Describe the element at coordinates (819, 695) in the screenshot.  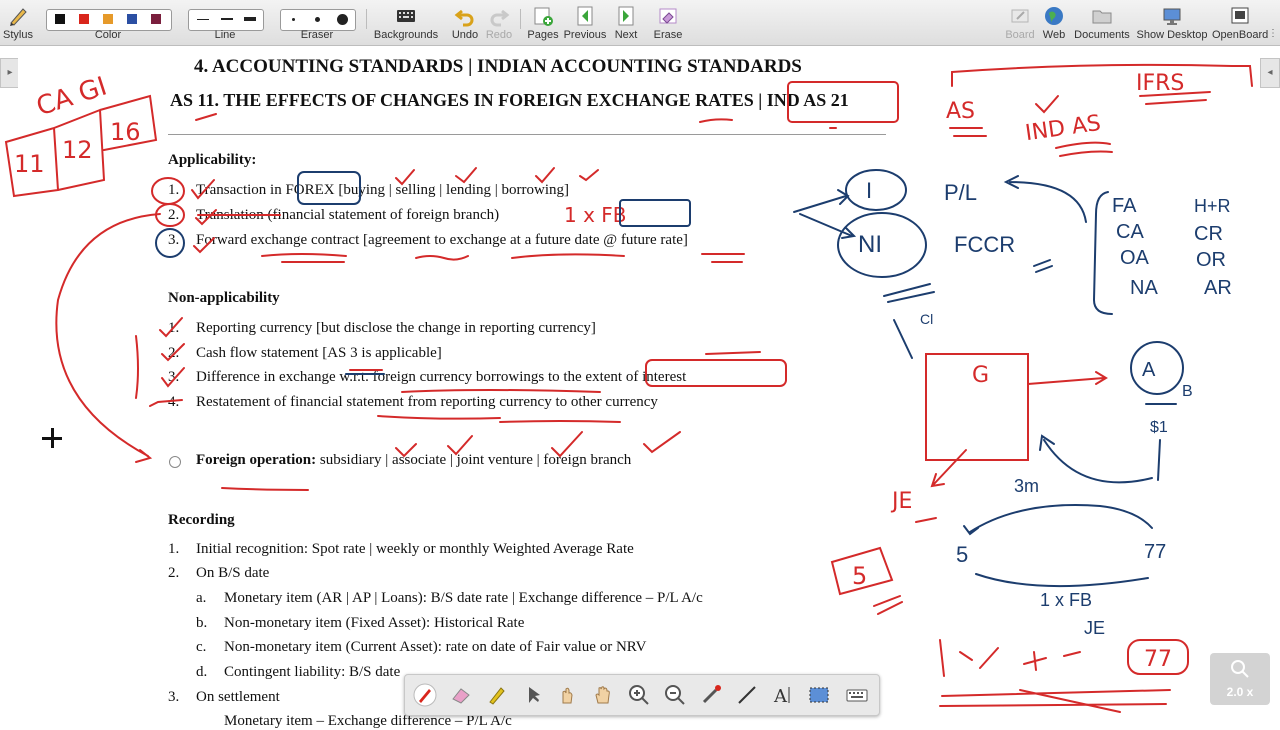
I see `capture-tool-icon` at that location.